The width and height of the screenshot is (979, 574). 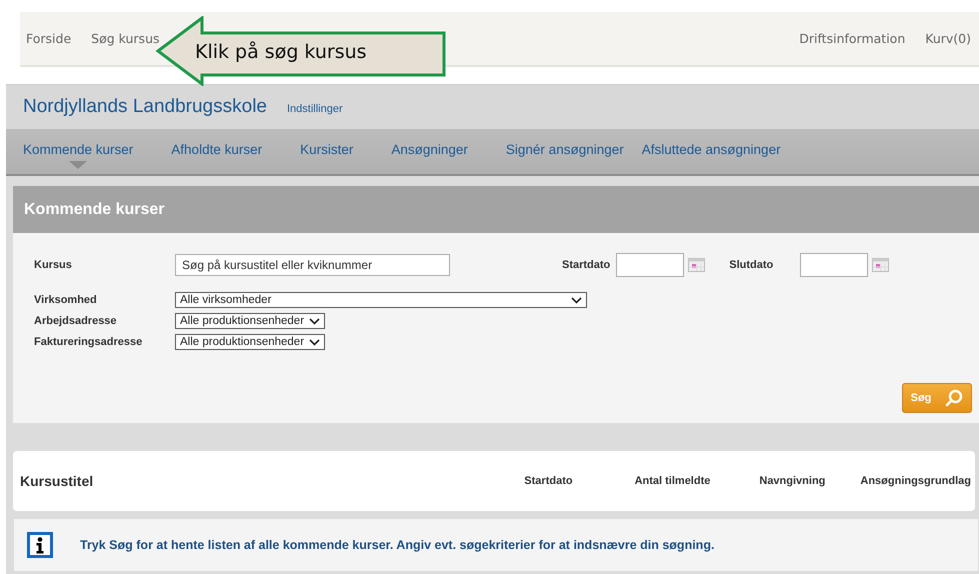 What do you see at coordinates (76, 321) in the screenshot?
I see `field-label: Arbejdsadresse` at bounding box center [76, 321].